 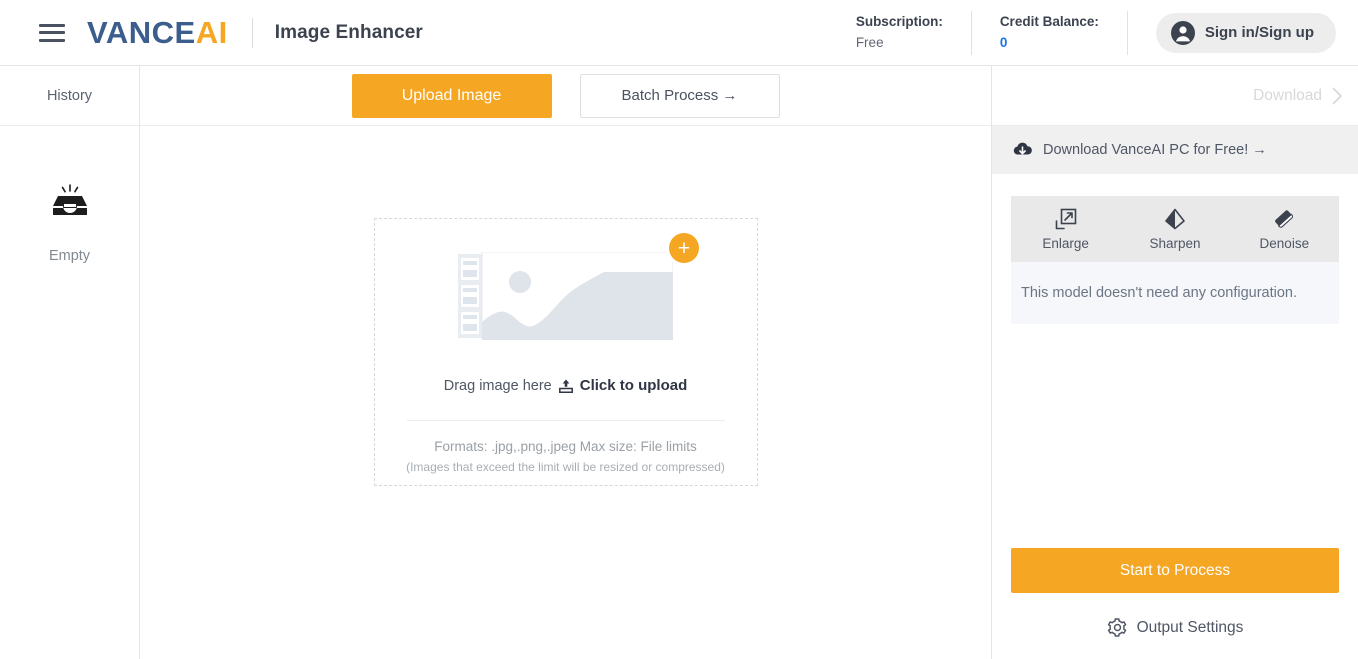 What do you see at coordinates (1063, 32) in the screenshot?
I see `credit-balance-info: Credit Balance: 0` at bounding box center [1063, 32].